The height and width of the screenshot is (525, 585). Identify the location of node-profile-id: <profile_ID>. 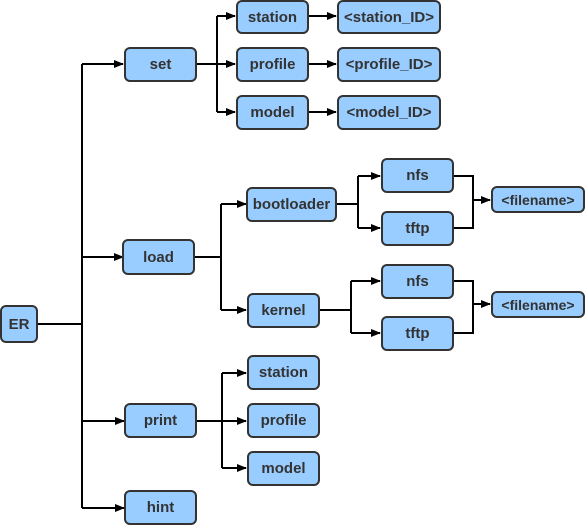
(389, 64).